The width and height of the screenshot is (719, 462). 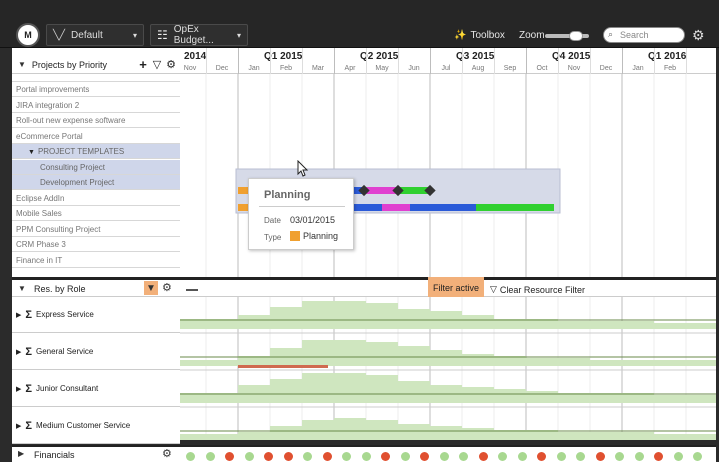 What do you see at coordinates (96, 89) in the screenshot?
I see `project-row: Portal improvements` at bounding box center [96, 89].